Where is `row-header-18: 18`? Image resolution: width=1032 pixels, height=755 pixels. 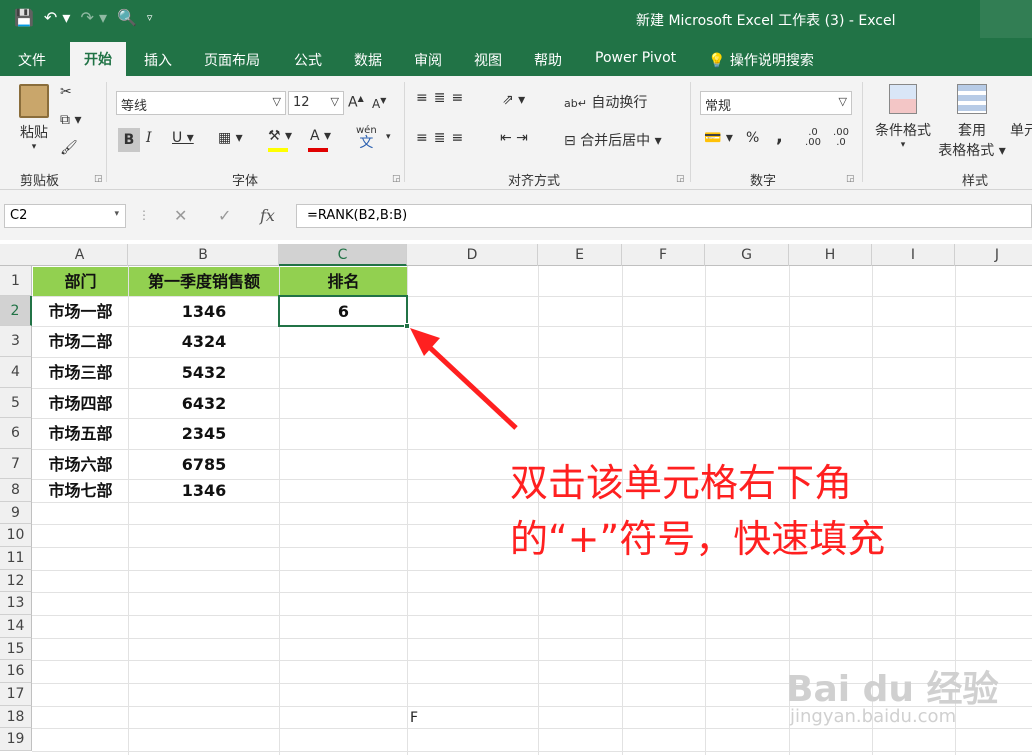
row-header-18: 18 is located at coordinates (16, 717).